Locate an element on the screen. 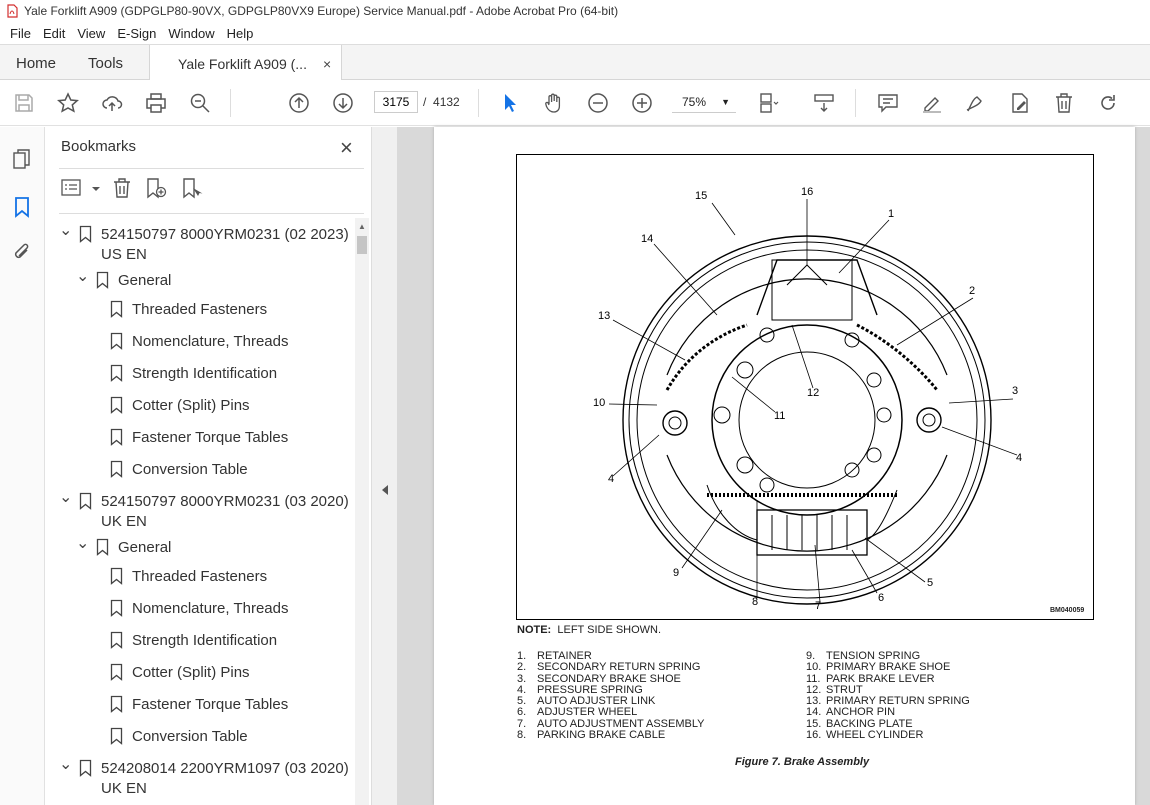  bookmark-item: ⌄ 524208014 2200YRM1097 (03 2020) UK EN is located at coordinates (200, 776).